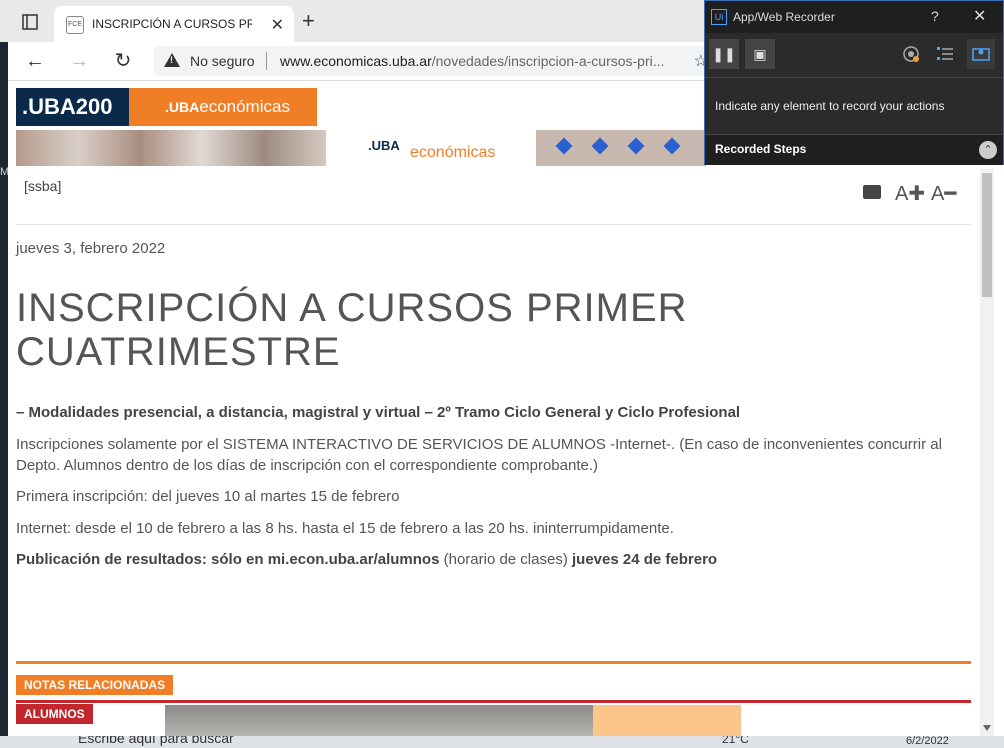 The width and height of the screenshot is (1004, 748). Describe the element at coordinates (493, 224) in the screenshot. I see `divider` at that location.